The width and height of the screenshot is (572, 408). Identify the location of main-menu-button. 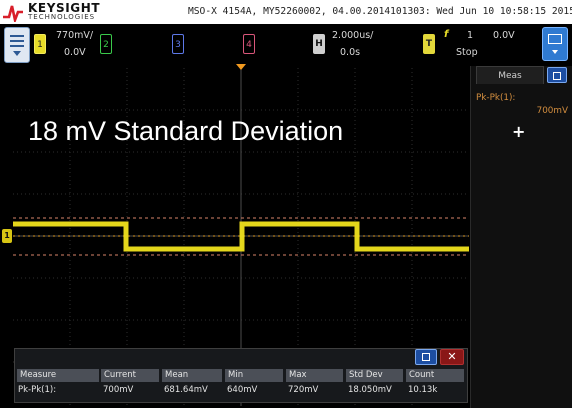
(17, 45).